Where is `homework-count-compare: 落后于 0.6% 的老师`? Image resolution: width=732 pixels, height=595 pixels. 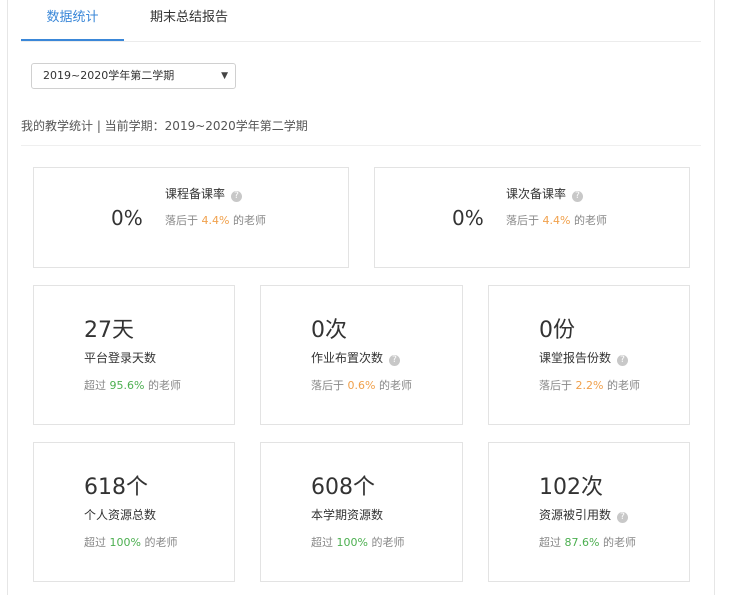
homework-count-compare: 落后于 0.6% 的老师 is located at coordinates (361, 385).